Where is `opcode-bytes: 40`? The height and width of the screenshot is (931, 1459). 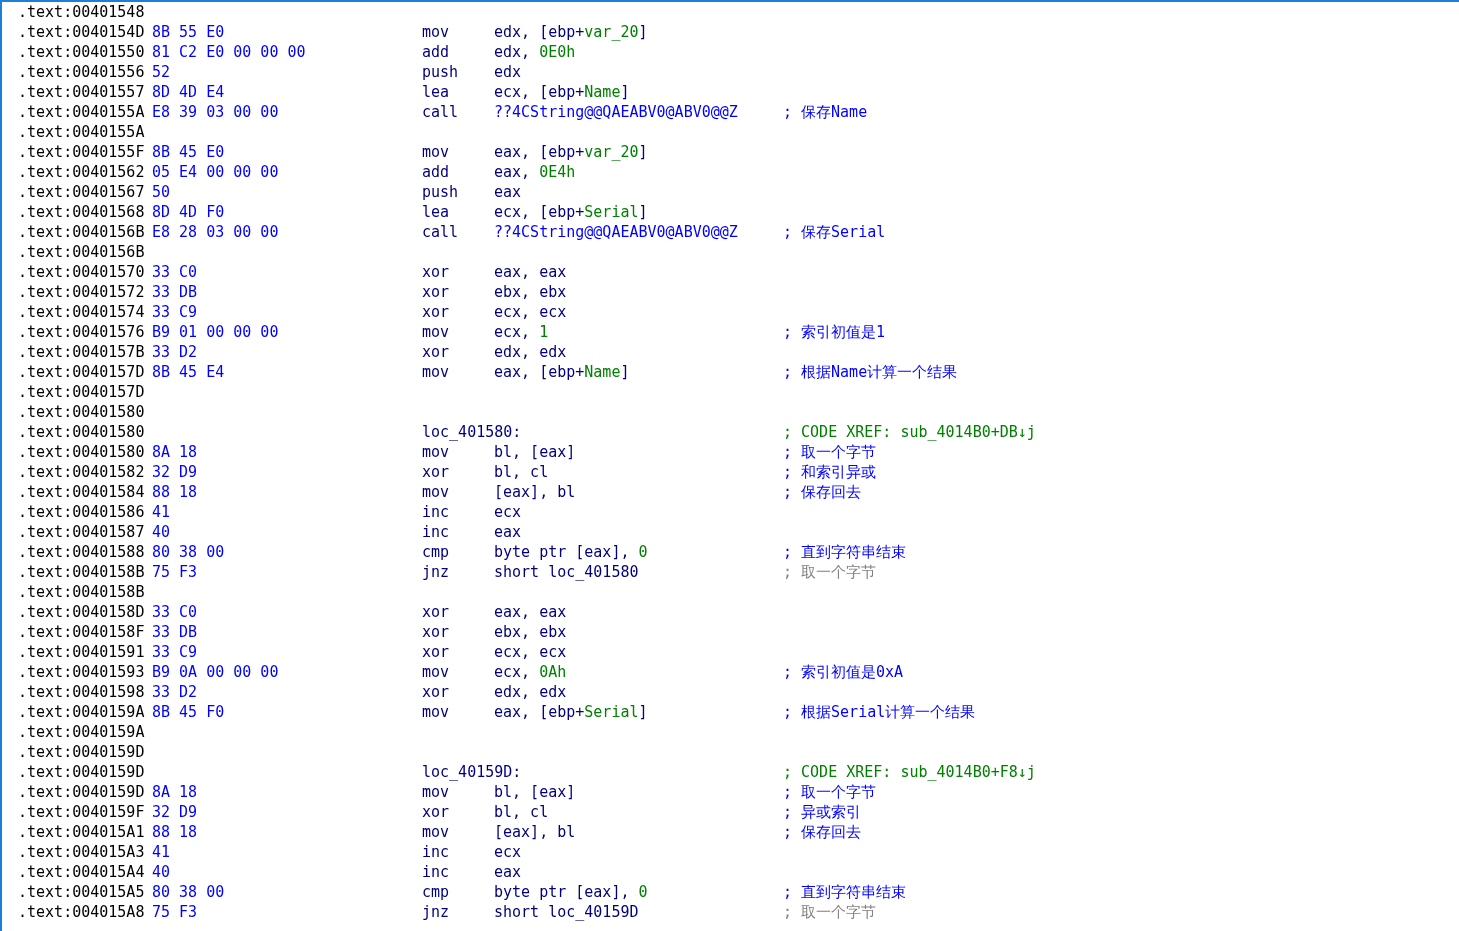 opcode-bytes: 40 is located at coordinates (162, 532).